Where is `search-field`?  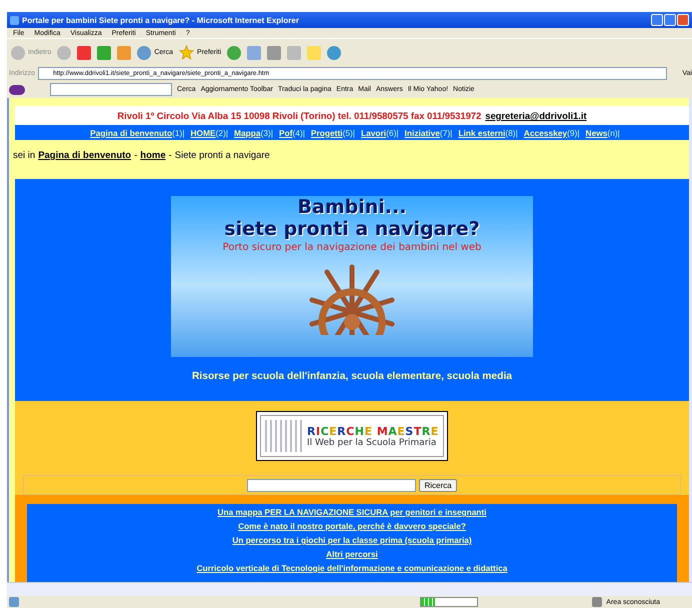
search-field is located at coordinates (331, 485).